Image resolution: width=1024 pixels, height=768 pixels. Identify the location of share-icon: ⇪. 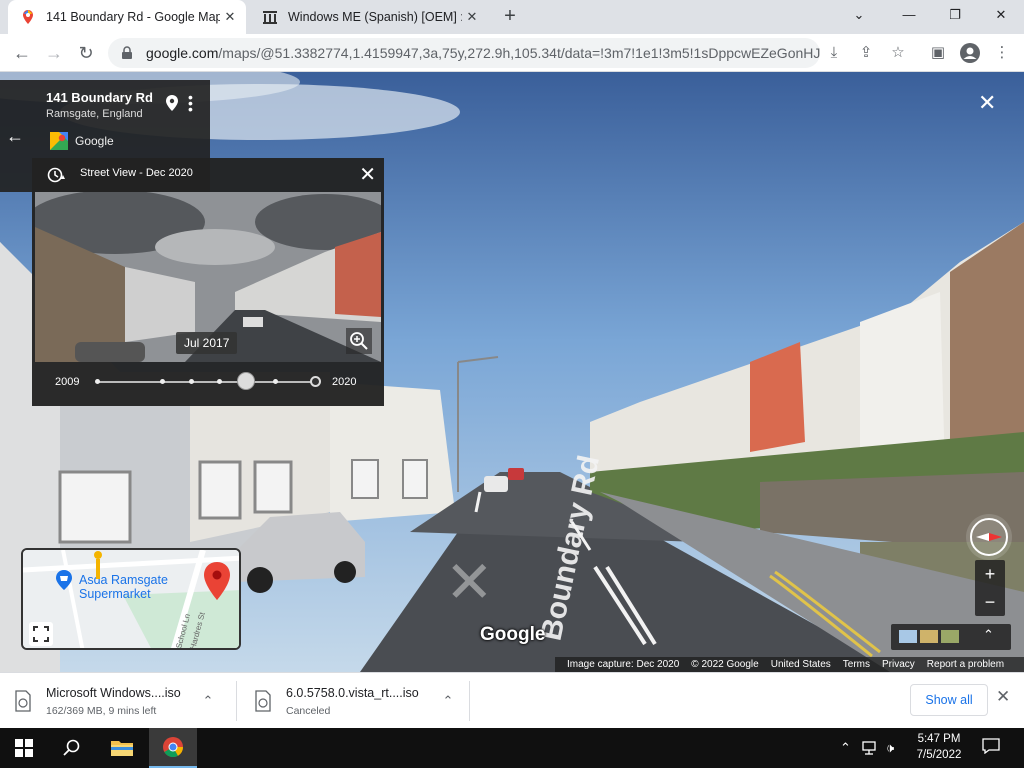
(866, 53).